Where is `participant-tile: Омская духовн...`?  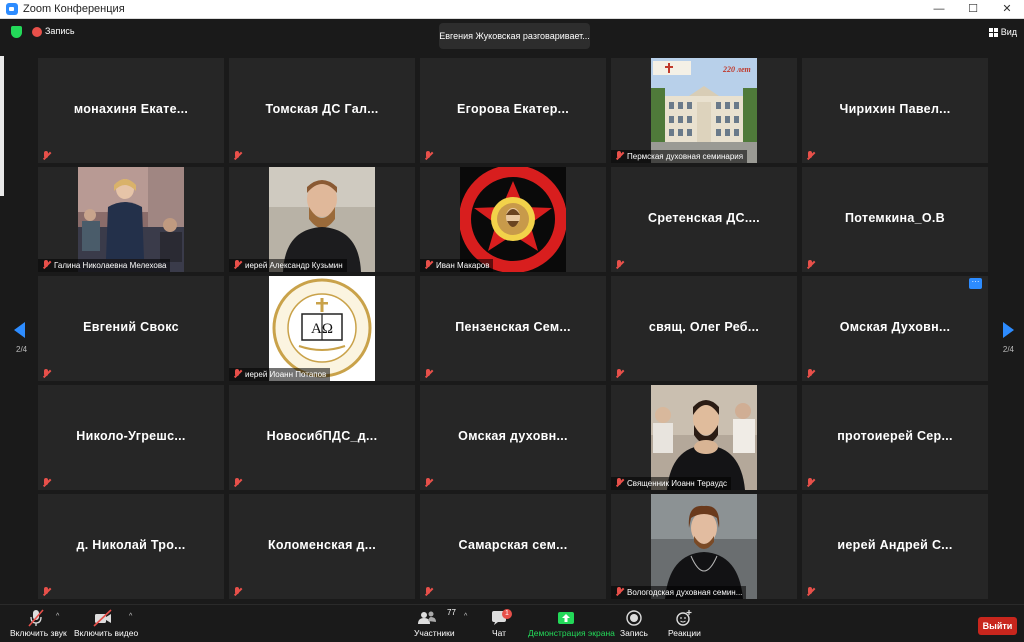
participant-tile: Омская духовн... is located at coordinates (513, 437).